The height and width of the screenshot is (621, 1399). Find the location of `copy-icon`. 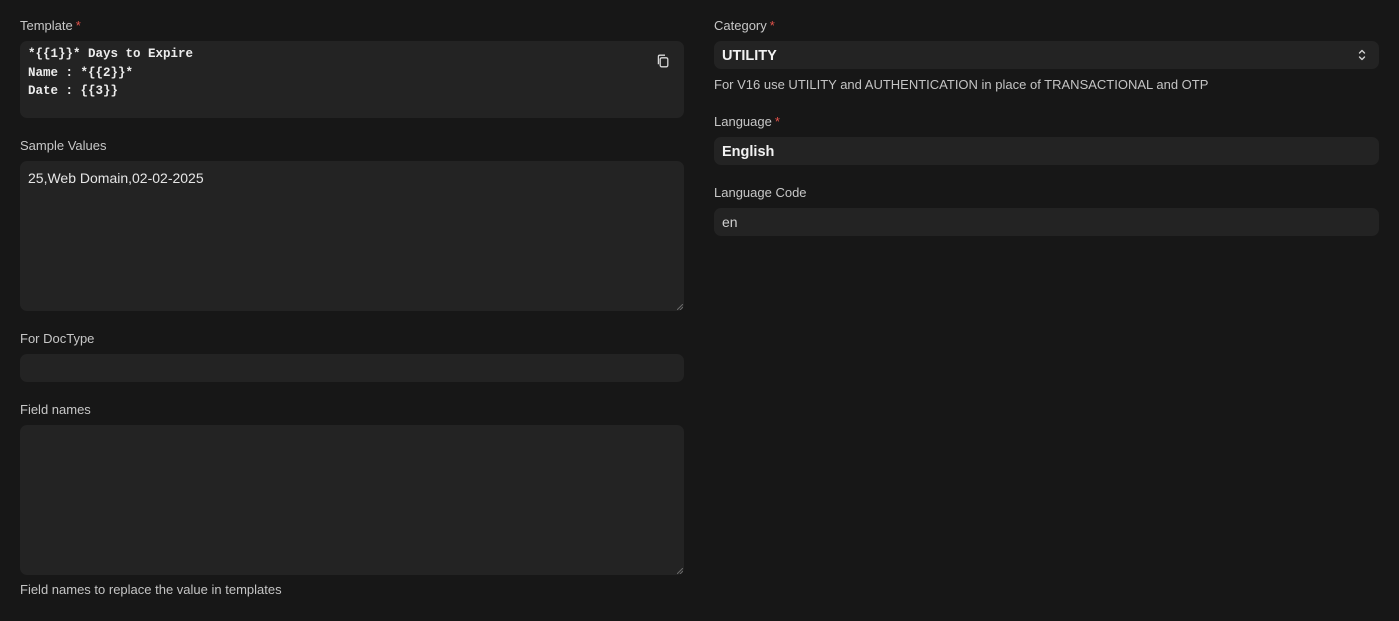

copy-icon is located at coordinates (663, 61).